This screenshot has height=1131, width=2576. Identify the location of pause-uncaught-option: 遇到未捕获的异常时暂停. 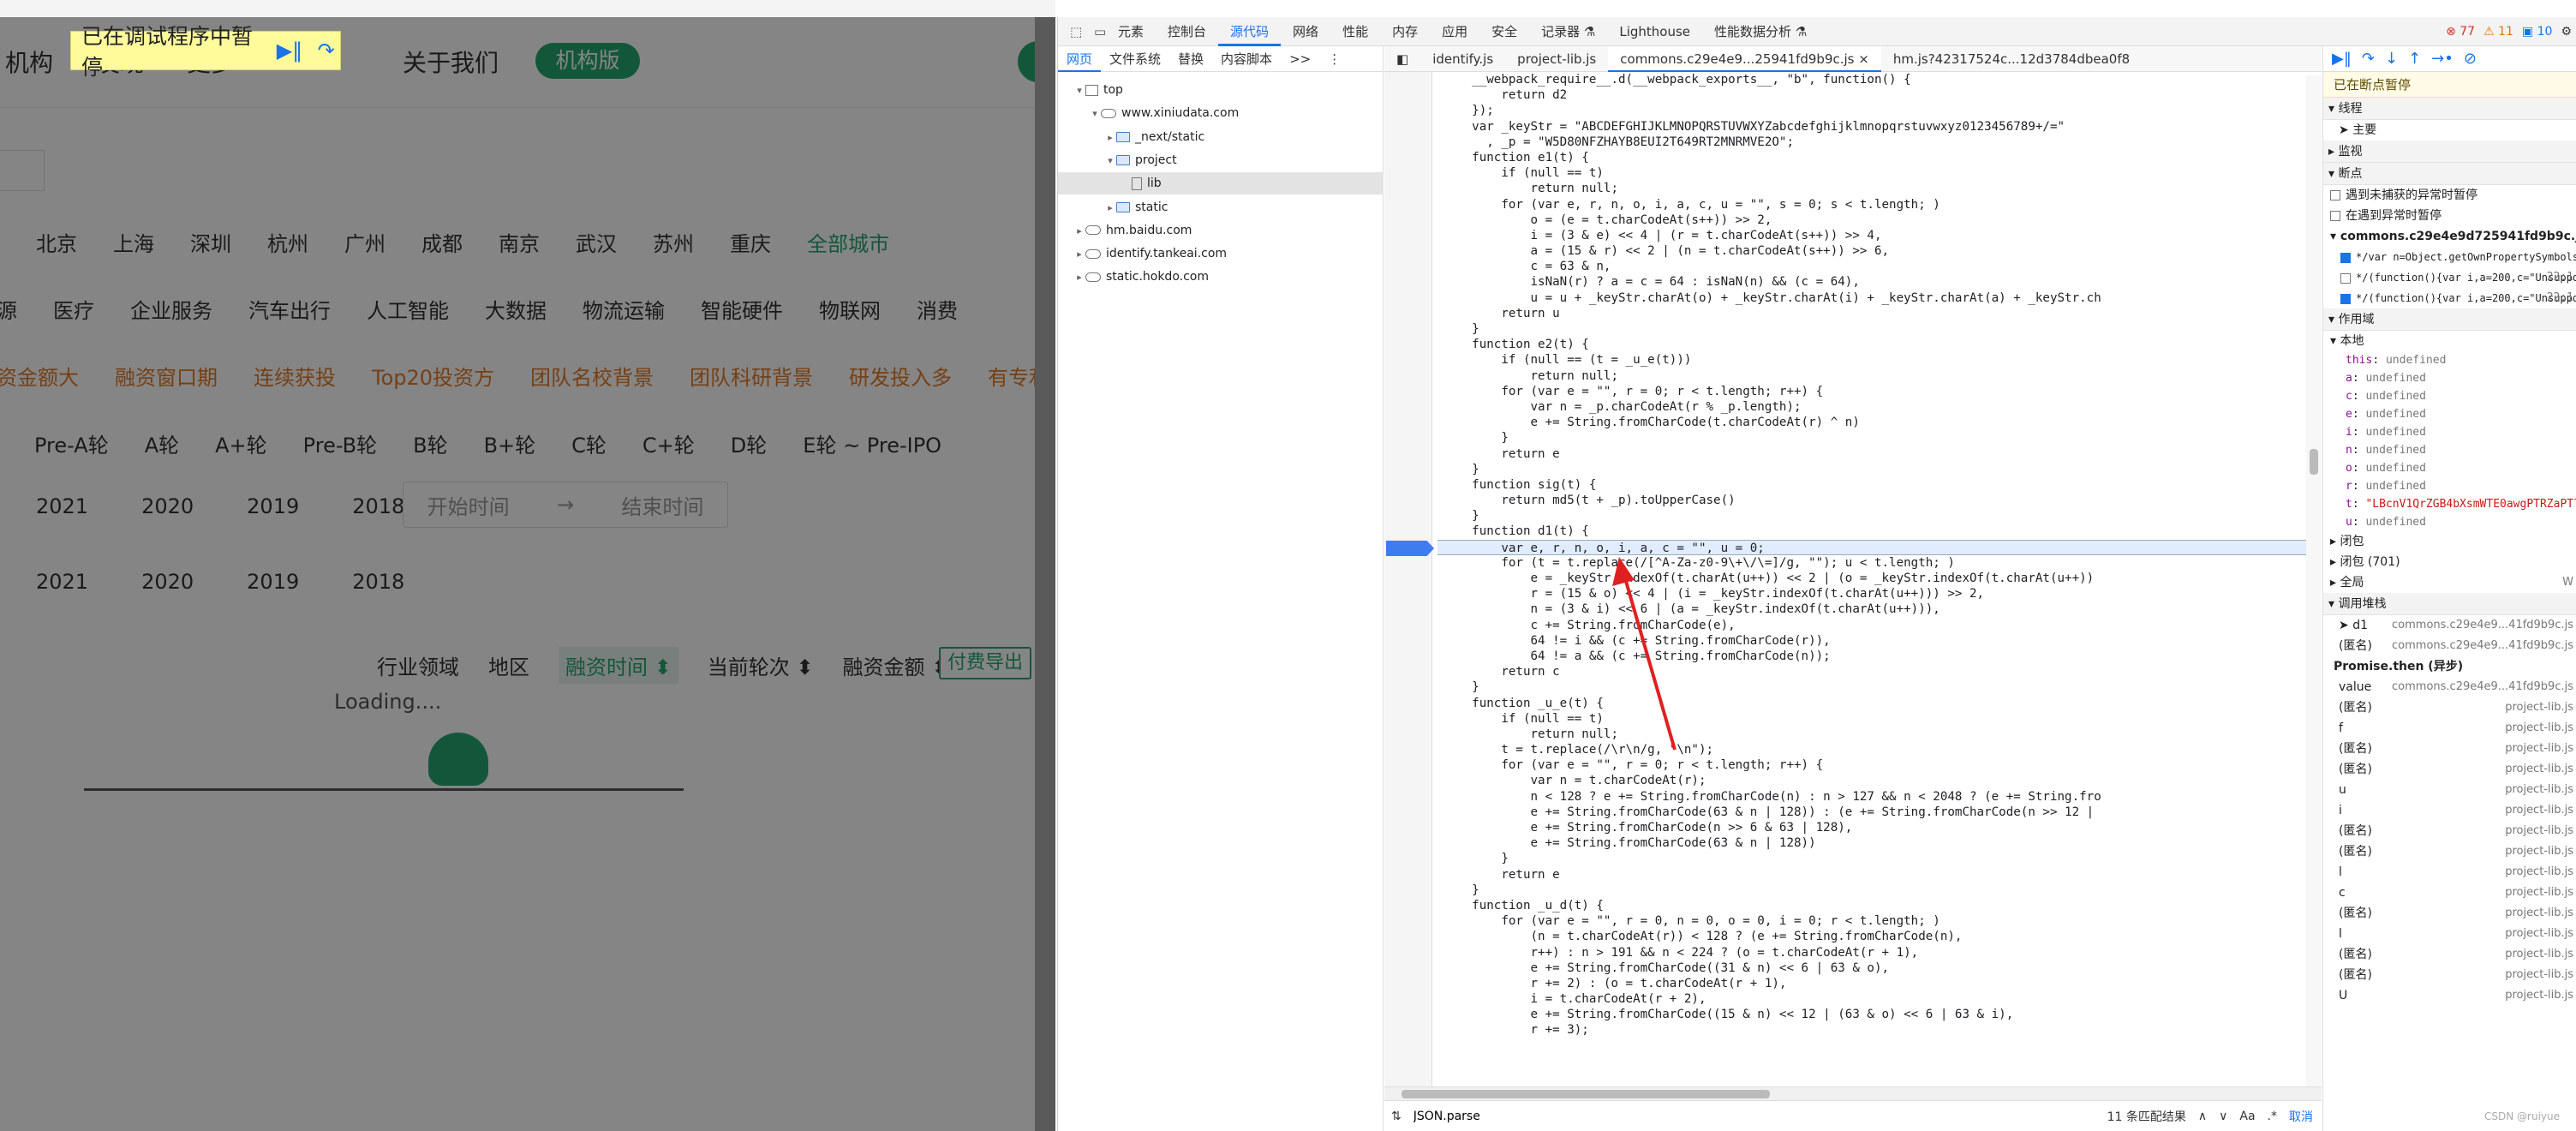
(2449, 195).